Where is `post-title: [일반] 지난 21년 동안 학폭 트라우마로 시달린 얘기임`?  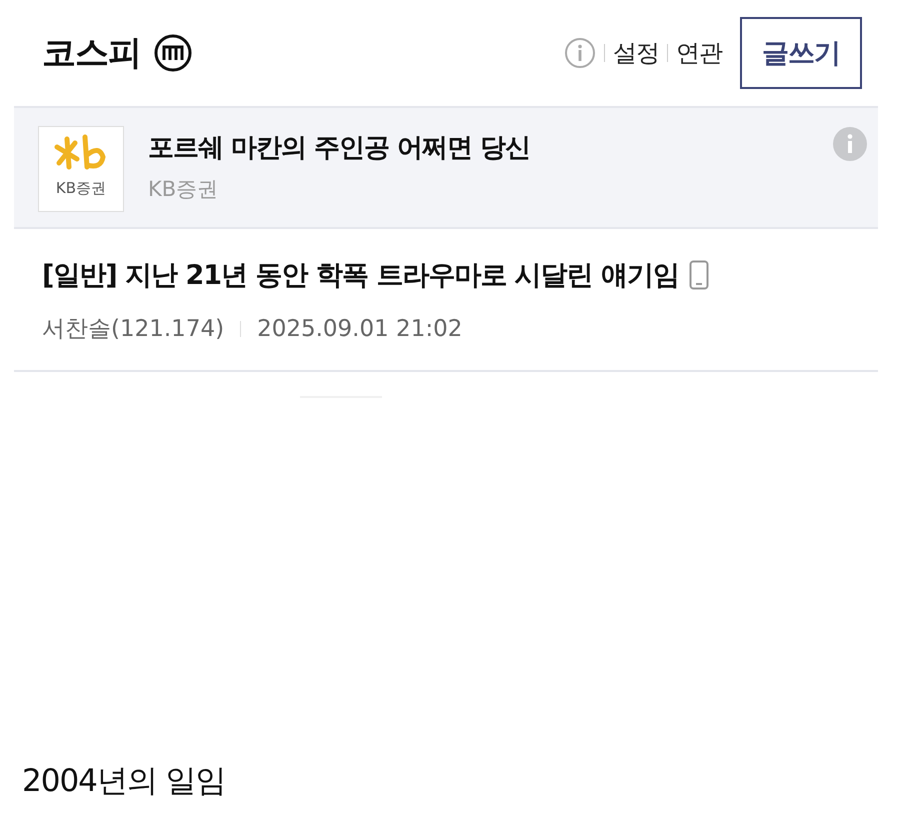 post-title: [일반] 지난 21년 동안 학폭 트라우마로 시달린 얘기임 is located at coordinates (361, 276).